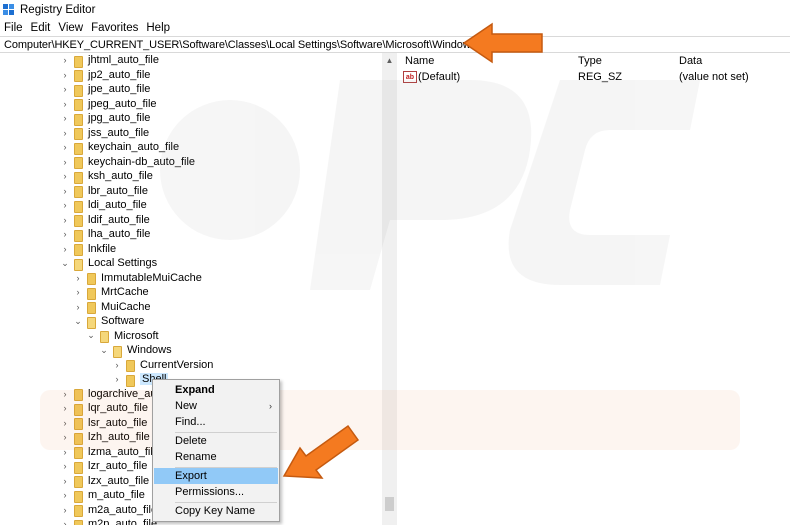 The width and height of the screenshot is (790, 525). What do you see at coordinates (70, 28) in the screenshot?
I see `menu-view: View` at bounding box center [70, 28].